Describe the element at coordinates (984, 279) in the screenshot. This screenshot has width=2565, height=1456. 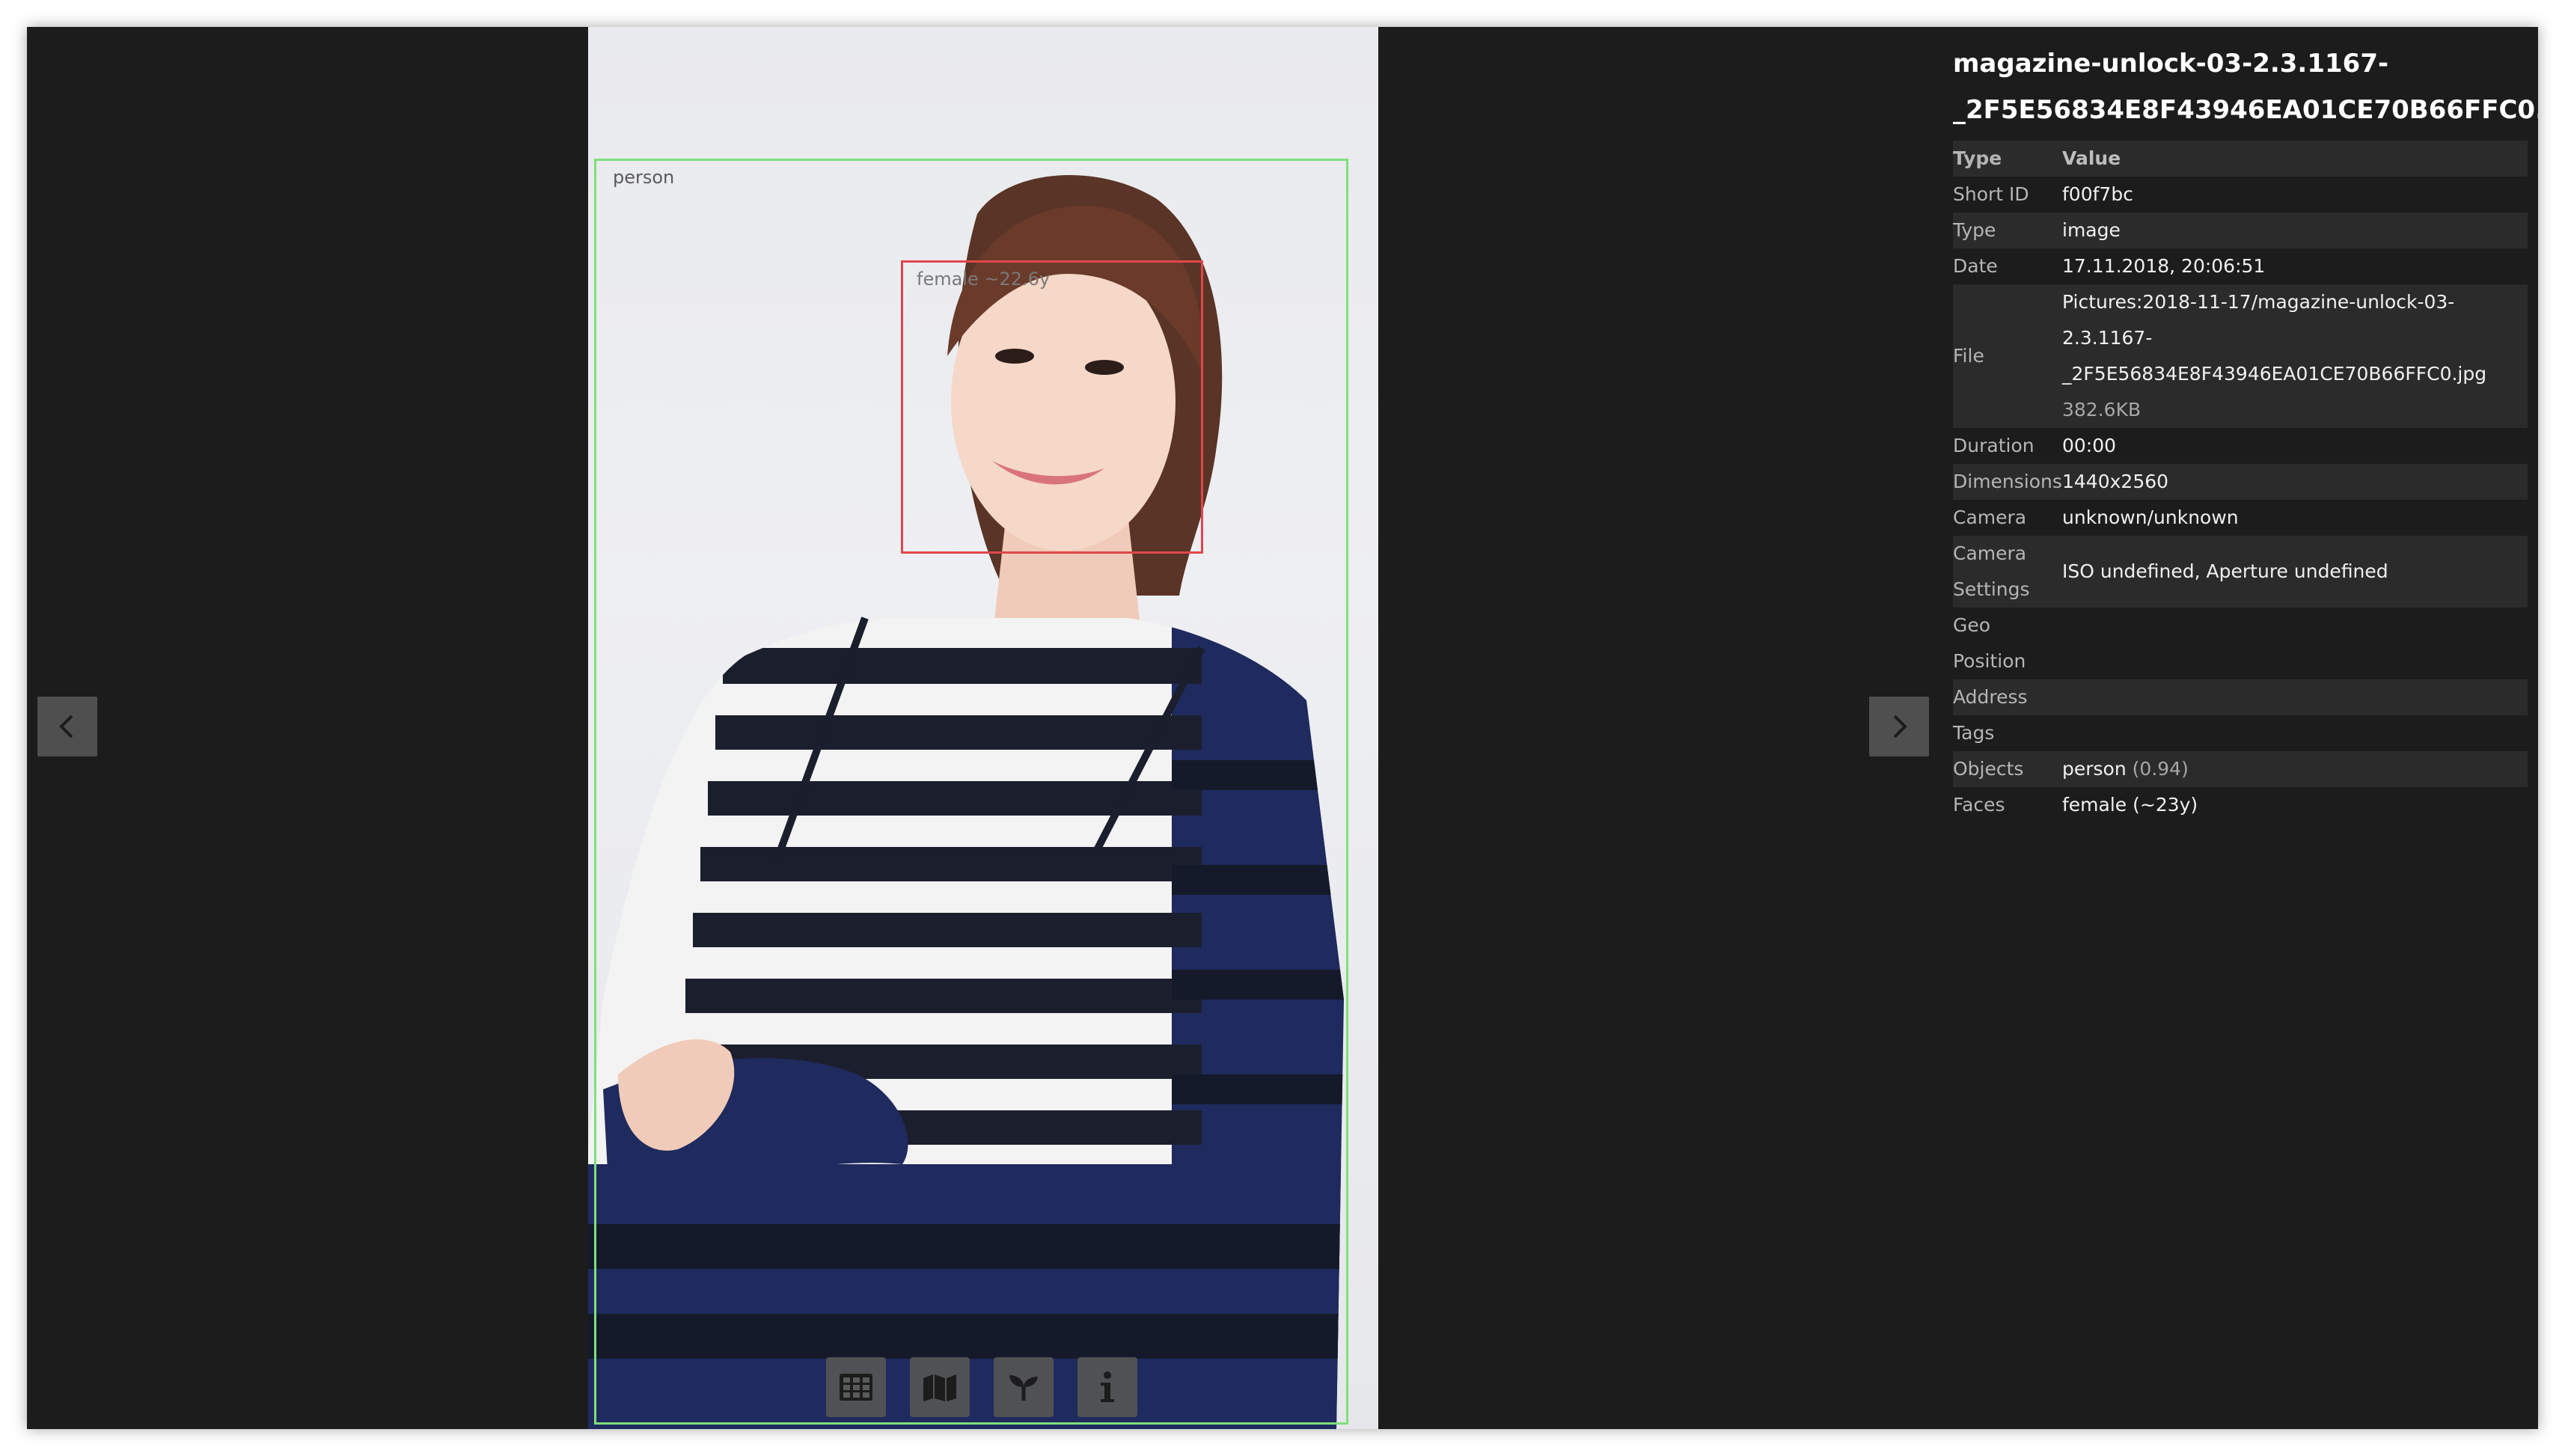
I see `face-box-label: female ~22.6y` at that location.